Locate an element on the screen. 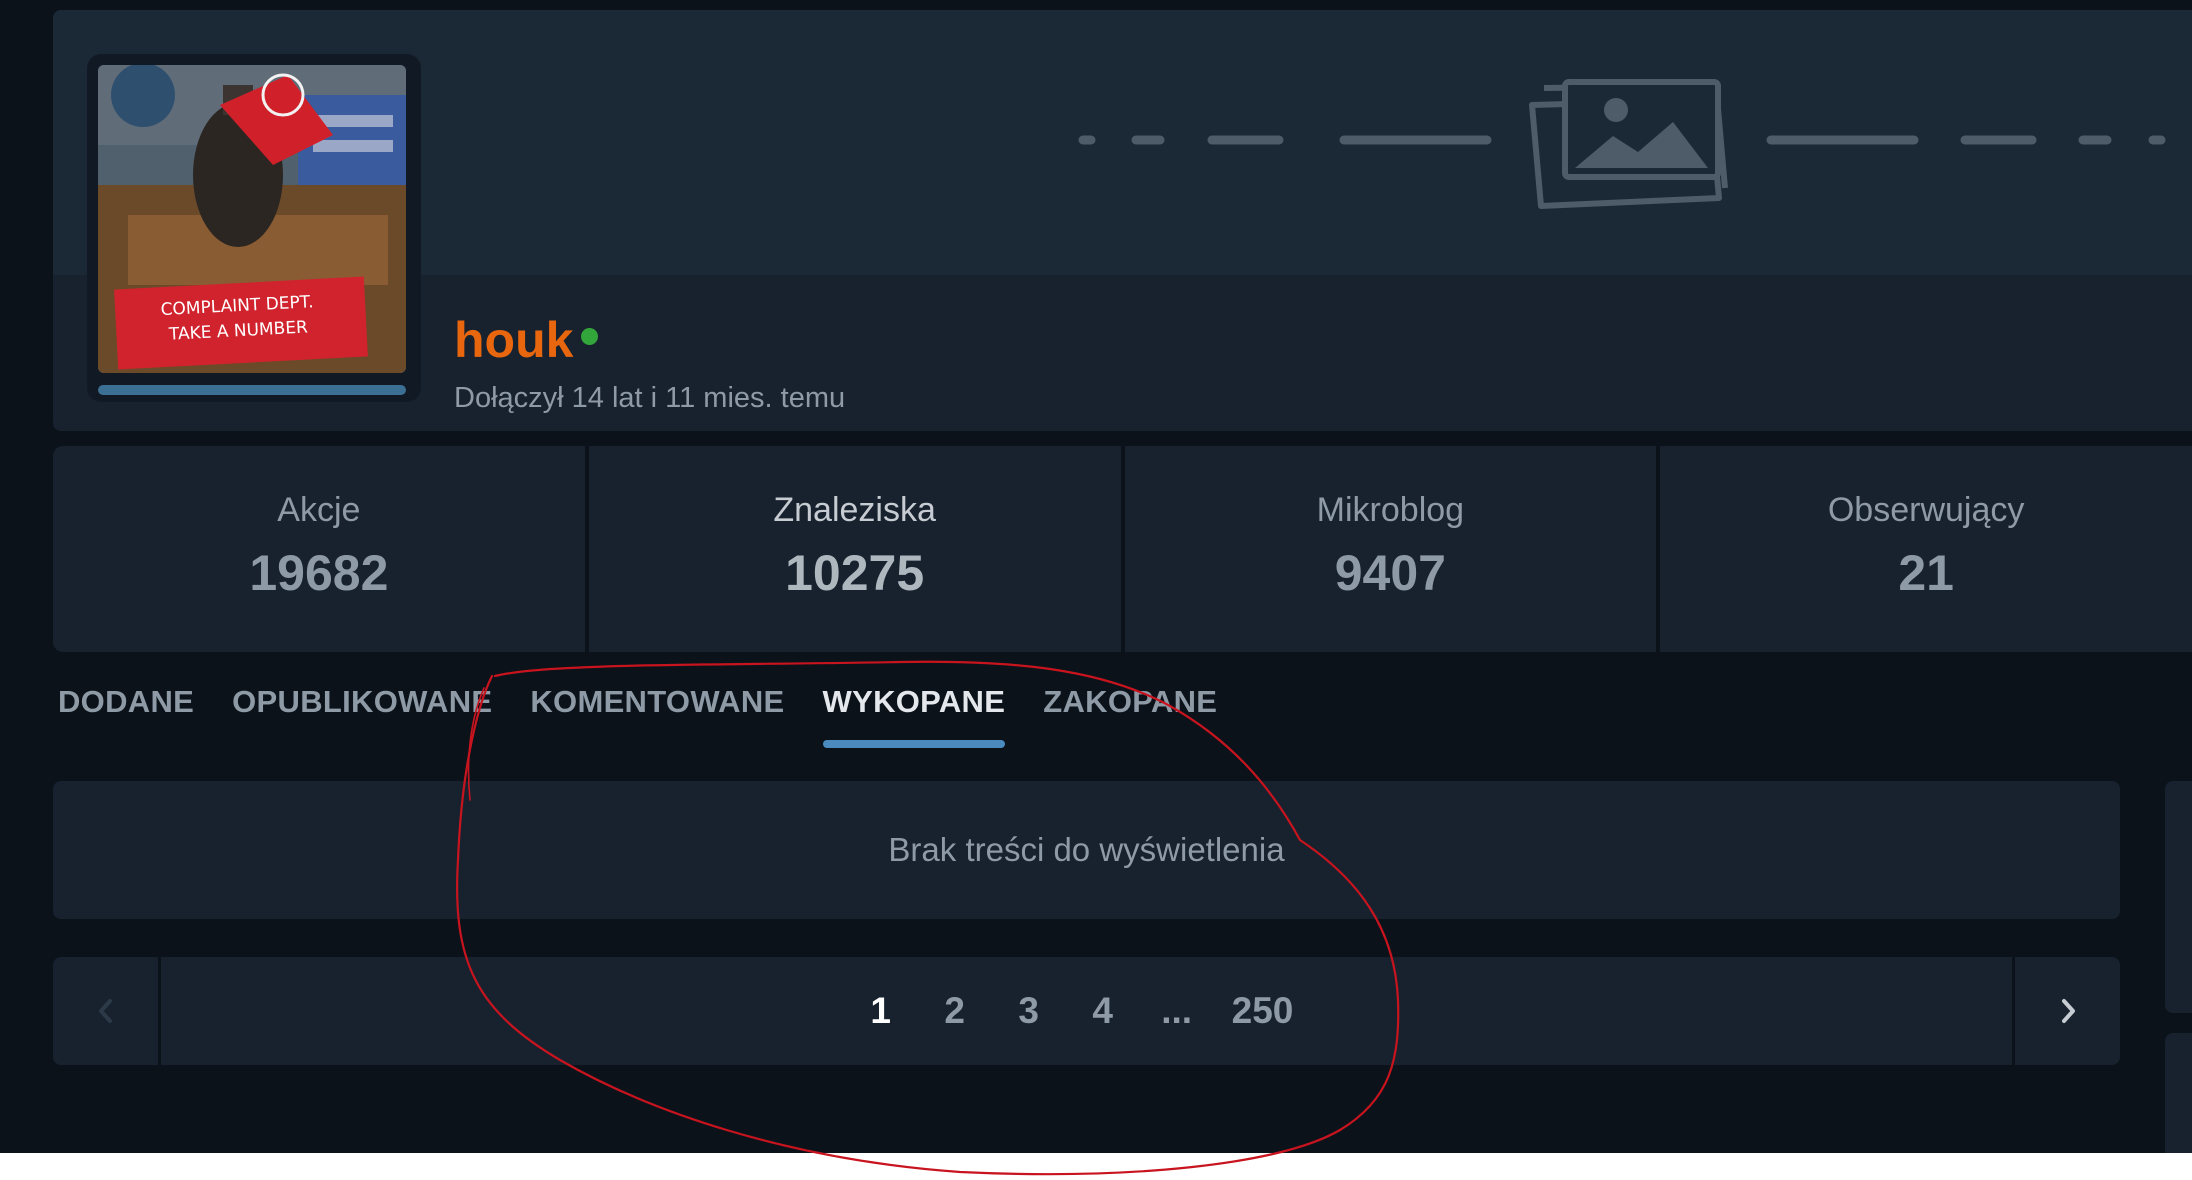  stat-akcje: Akcje 19682 is located at coordinates (319, 549).